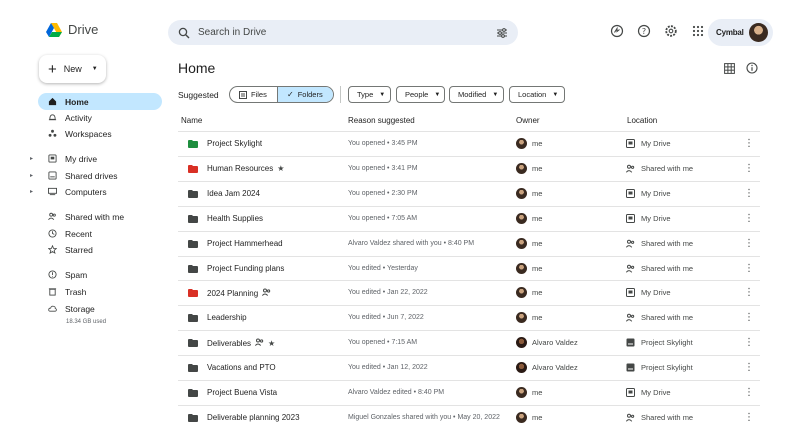  What do you see at coordinates (381, 120) in the screenshot?
I see `column-header-reason: Reason suggested` at bounding box center [381, 120].